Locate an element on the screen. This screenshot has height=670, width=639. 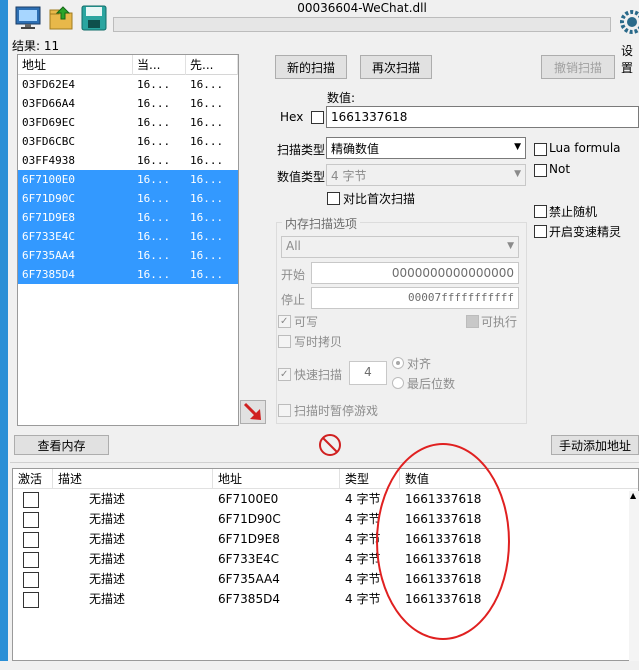
cheat-table-row: 无描述 6F71D9E8 4 字节 1661337618 is located at coordinates (325, 539).